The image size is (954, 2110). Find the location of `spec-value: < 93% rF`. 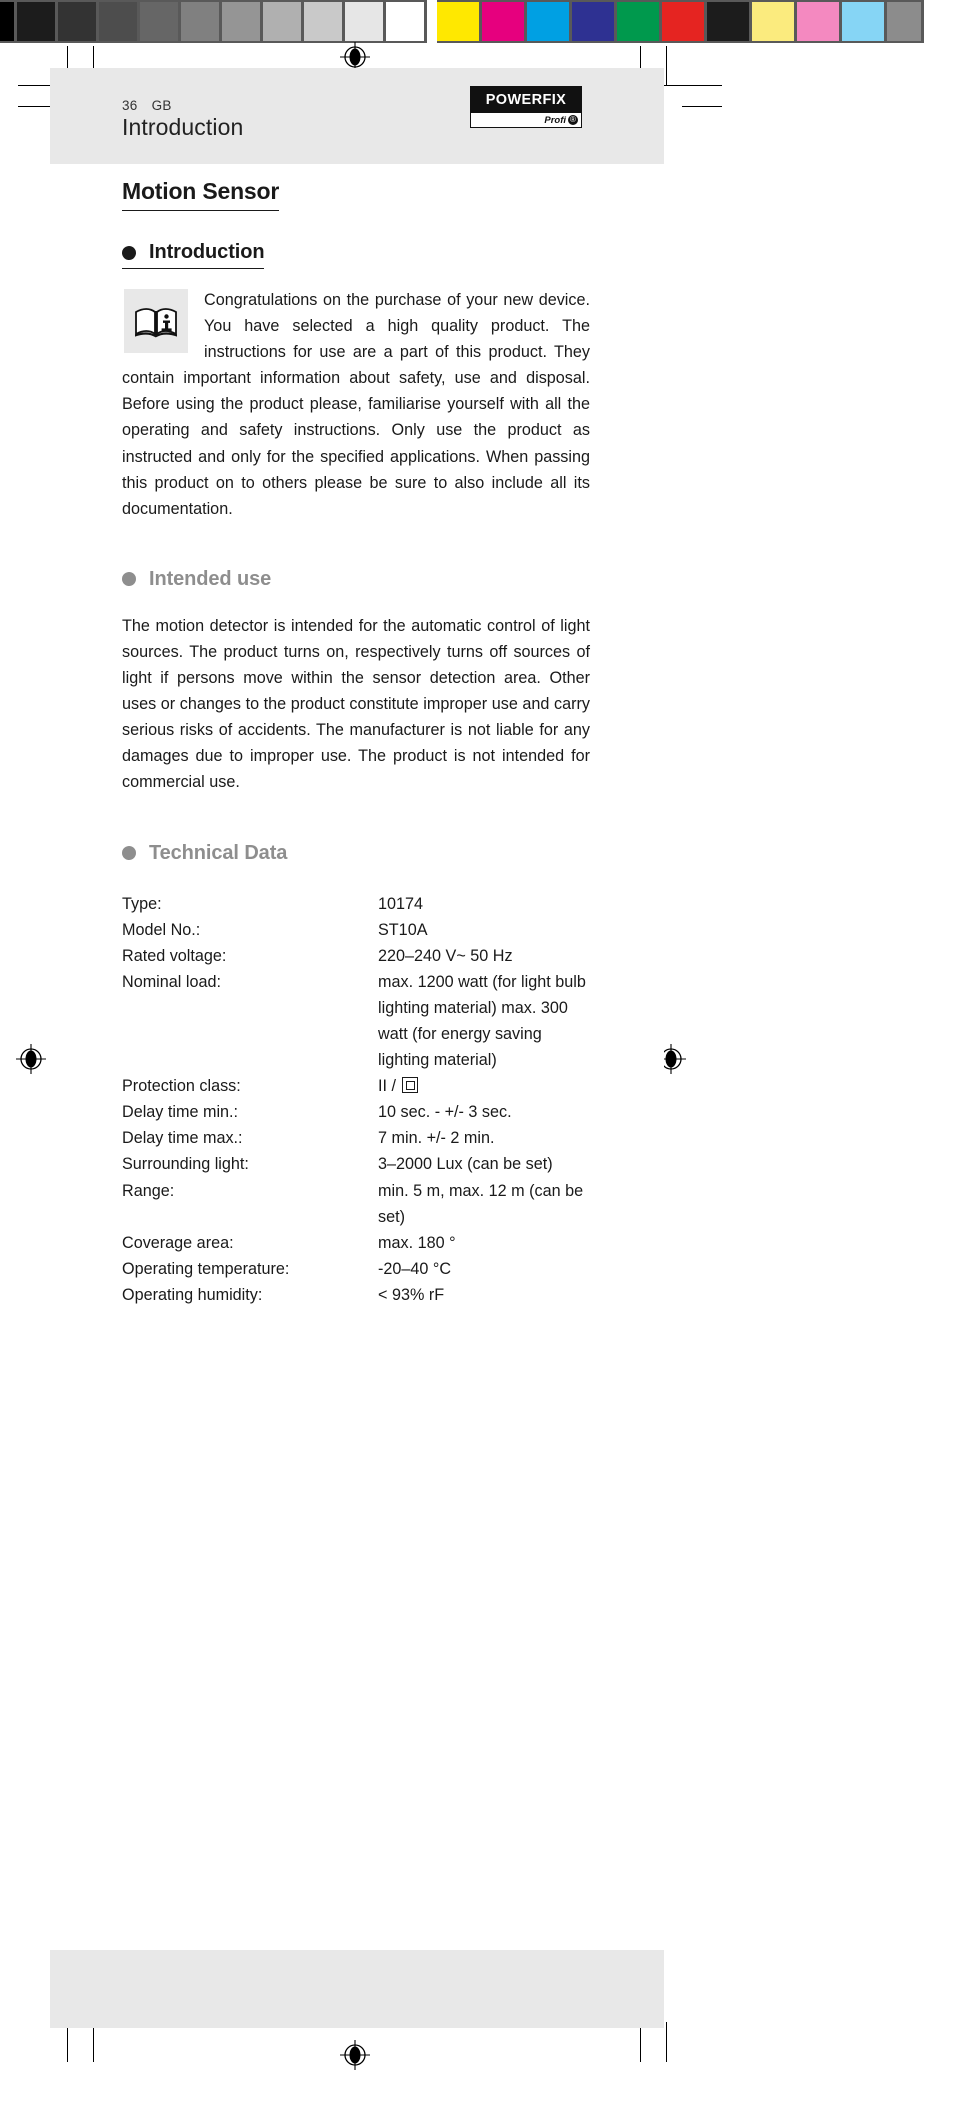

spec-value: < 93% rF is located at coordinates (411, 1294).